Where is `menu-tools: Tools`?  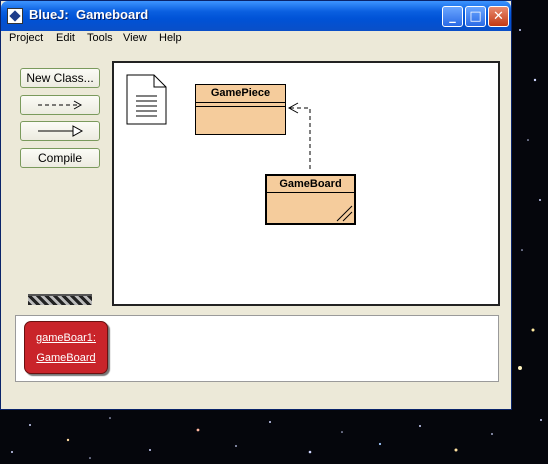
menu-tools: Tools is located at coordinates (100, 38).